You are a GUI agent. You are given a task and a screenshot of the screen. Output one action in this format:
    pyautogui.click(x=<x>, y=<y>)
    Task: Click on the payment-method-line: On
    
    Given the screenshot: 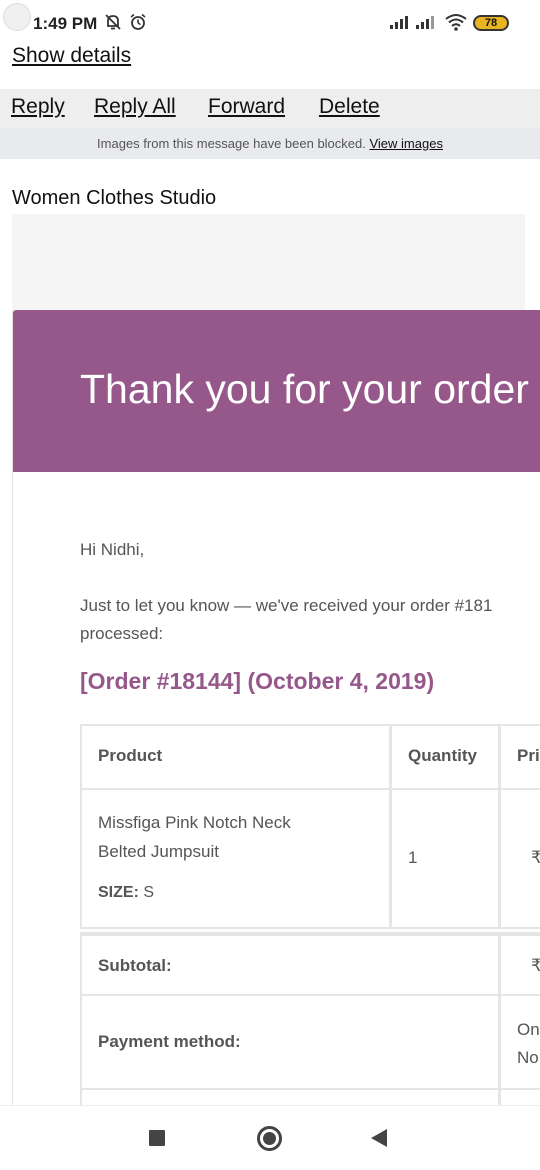 What is the action you would take?
    pyautogui.click(x=528, y=1029)
    